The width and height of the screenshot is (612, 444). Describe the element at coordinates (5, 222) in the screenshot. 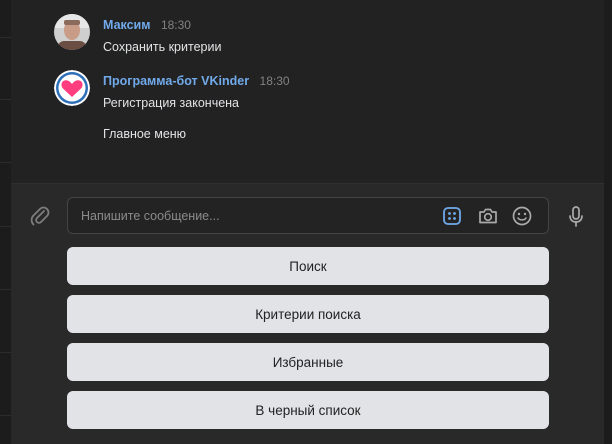

I see `left-panel-edge` at that location.